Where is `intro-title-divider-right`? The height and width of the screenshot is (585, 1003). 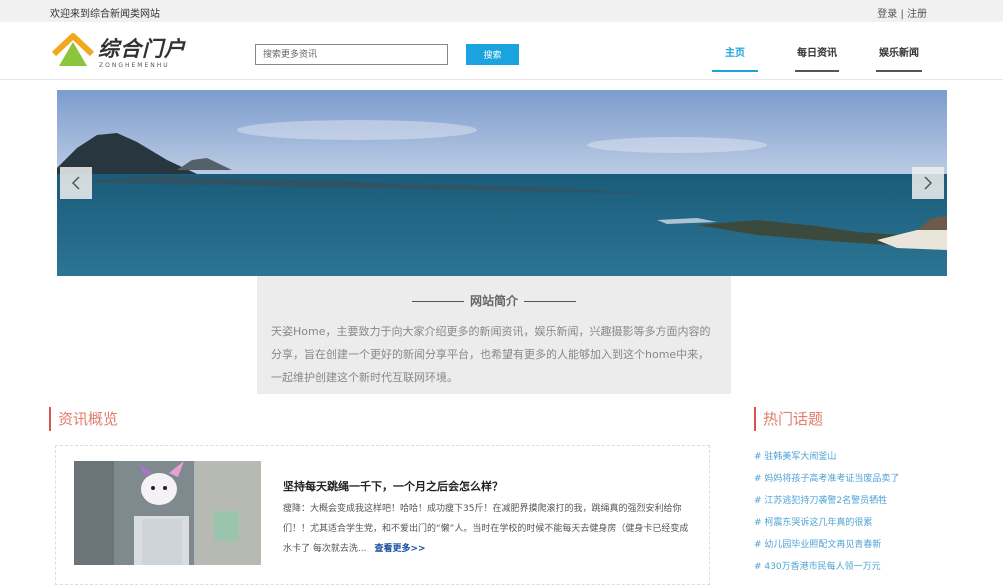
intro-title-divider-right is located at coordinates (550, 301).